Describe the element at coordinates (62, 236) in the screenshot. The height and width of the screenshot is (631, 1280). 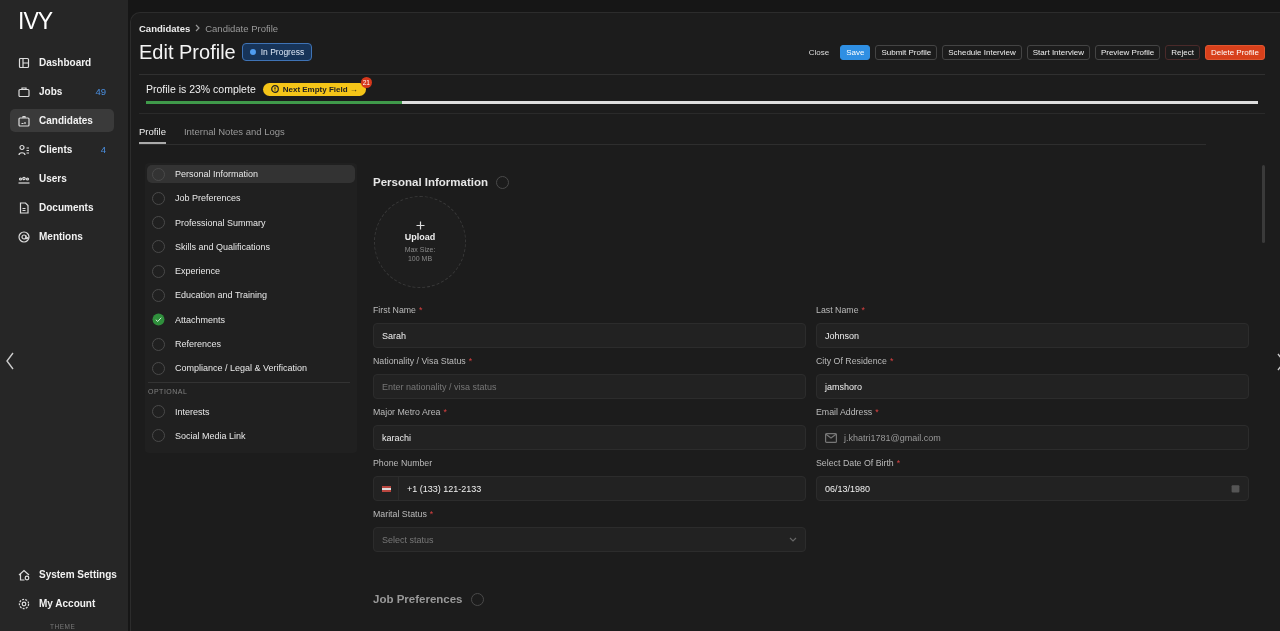
I see `sidebar-item: Mentions` at that location.